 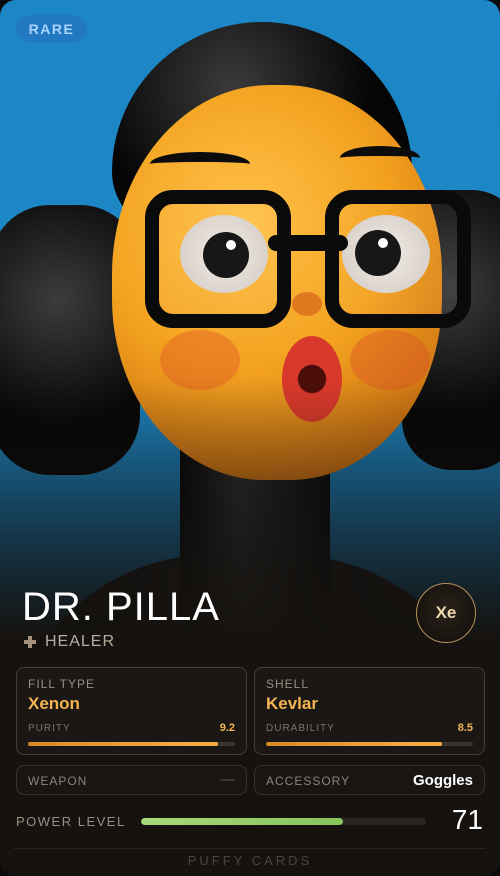 I want to click on durability-bar, so click(x=369, y=744).